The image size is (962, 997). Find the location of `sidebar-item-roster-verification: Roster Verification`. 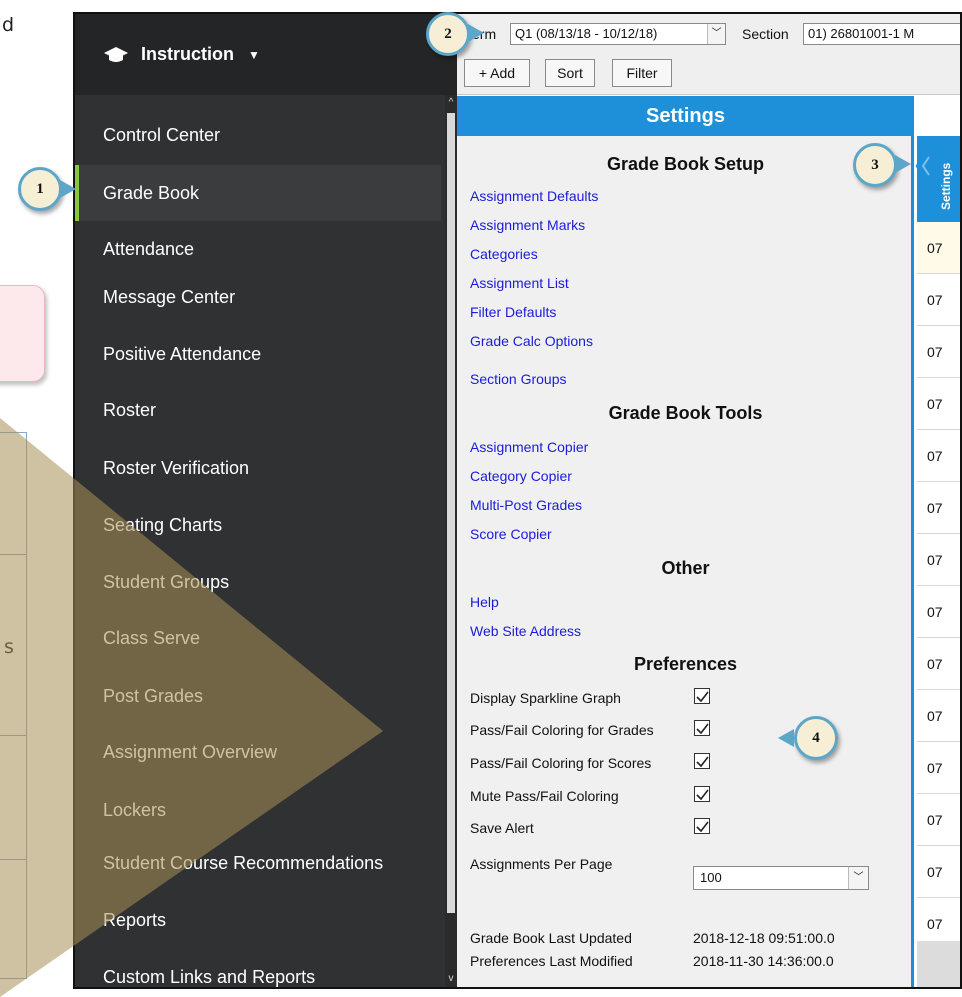

sidebar-item-roster-verification: Roster Verification is located at coordinates (258, 468).